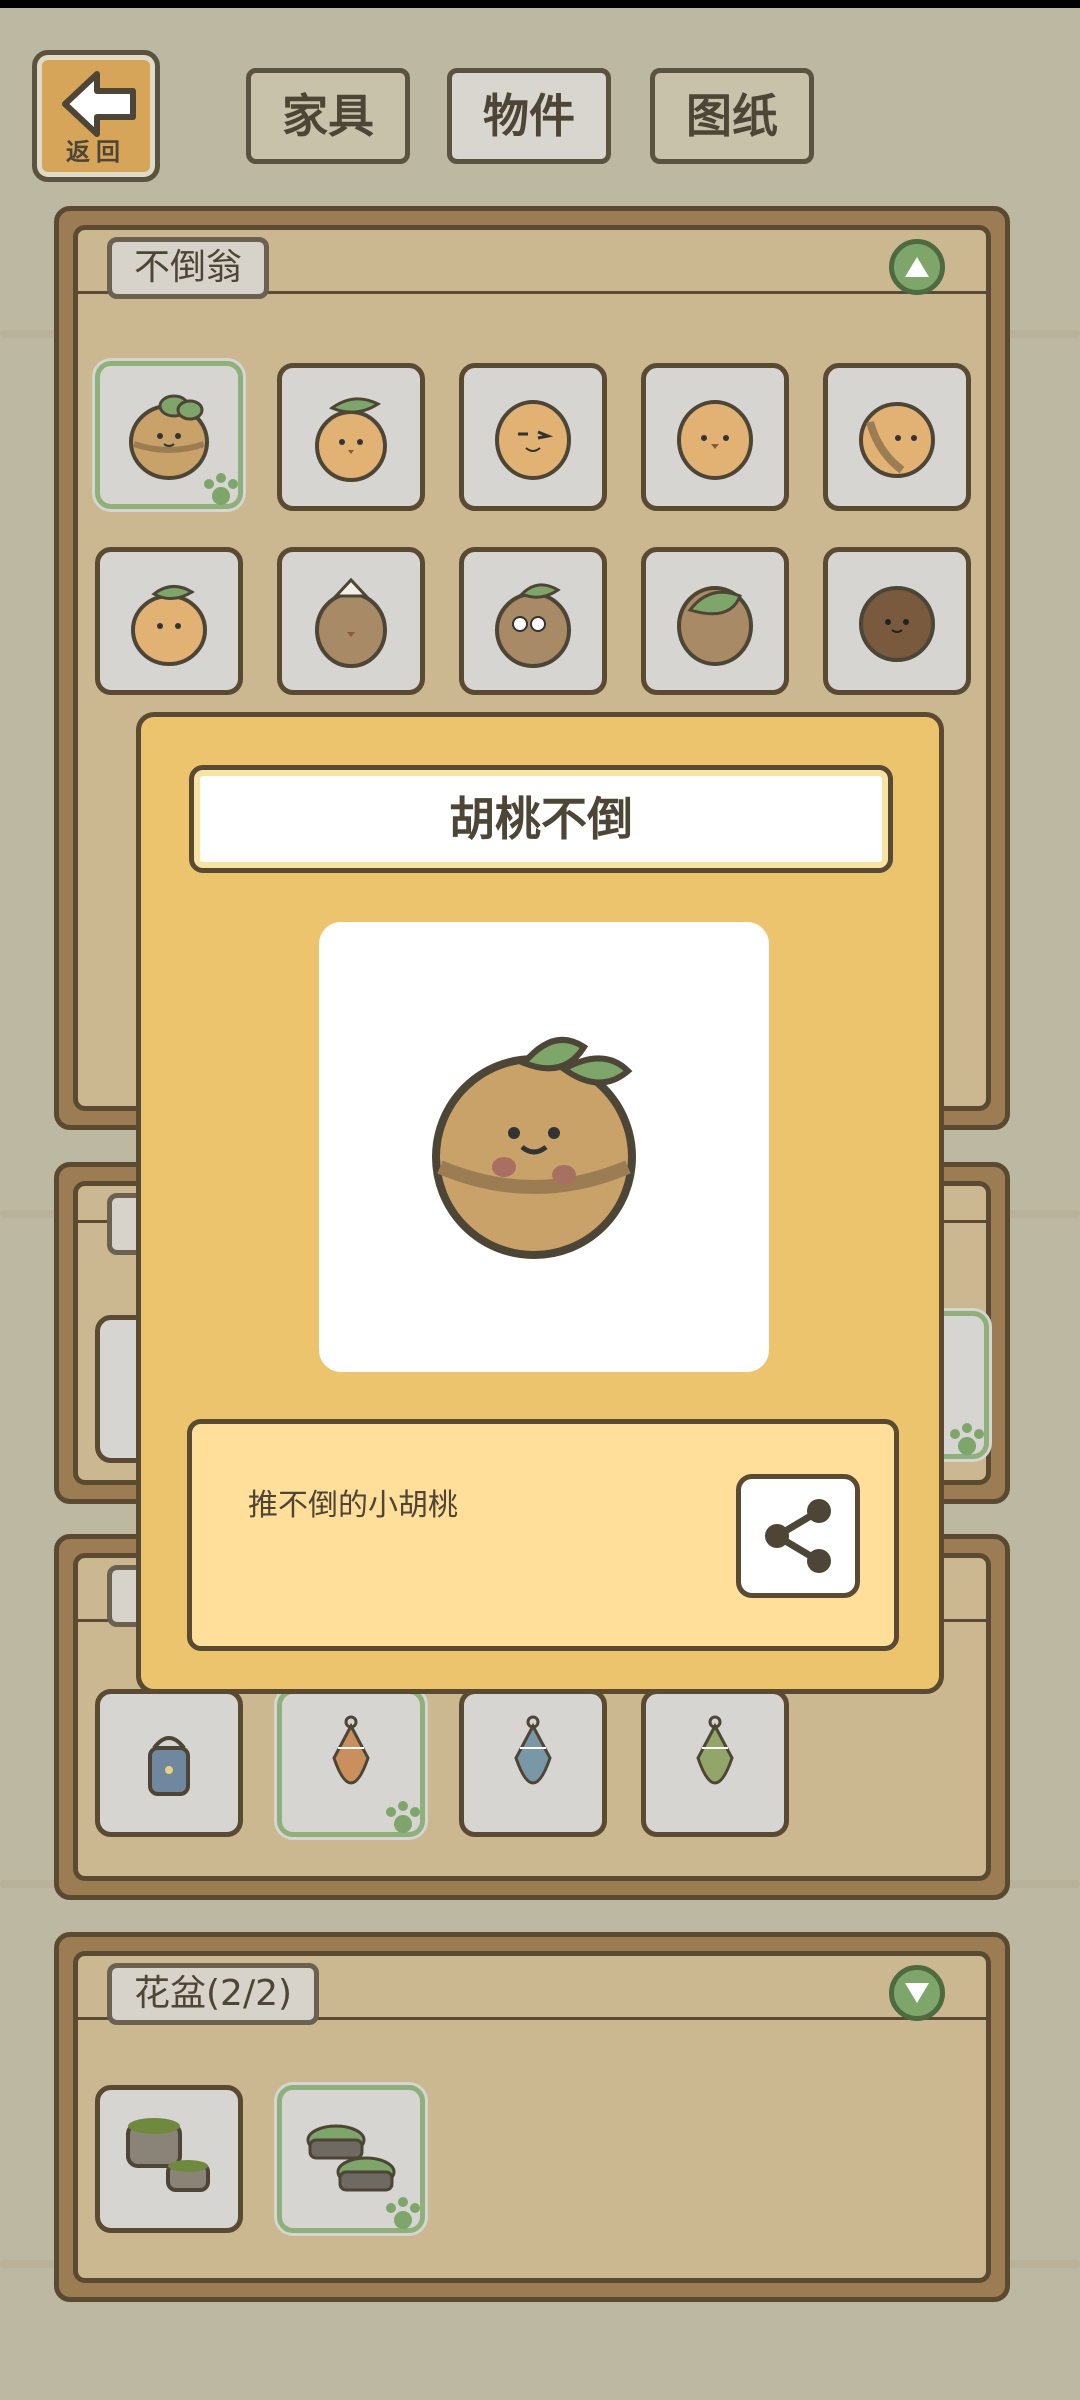  I want to click on item-hanging-pouch-green, so click(715, 1763).